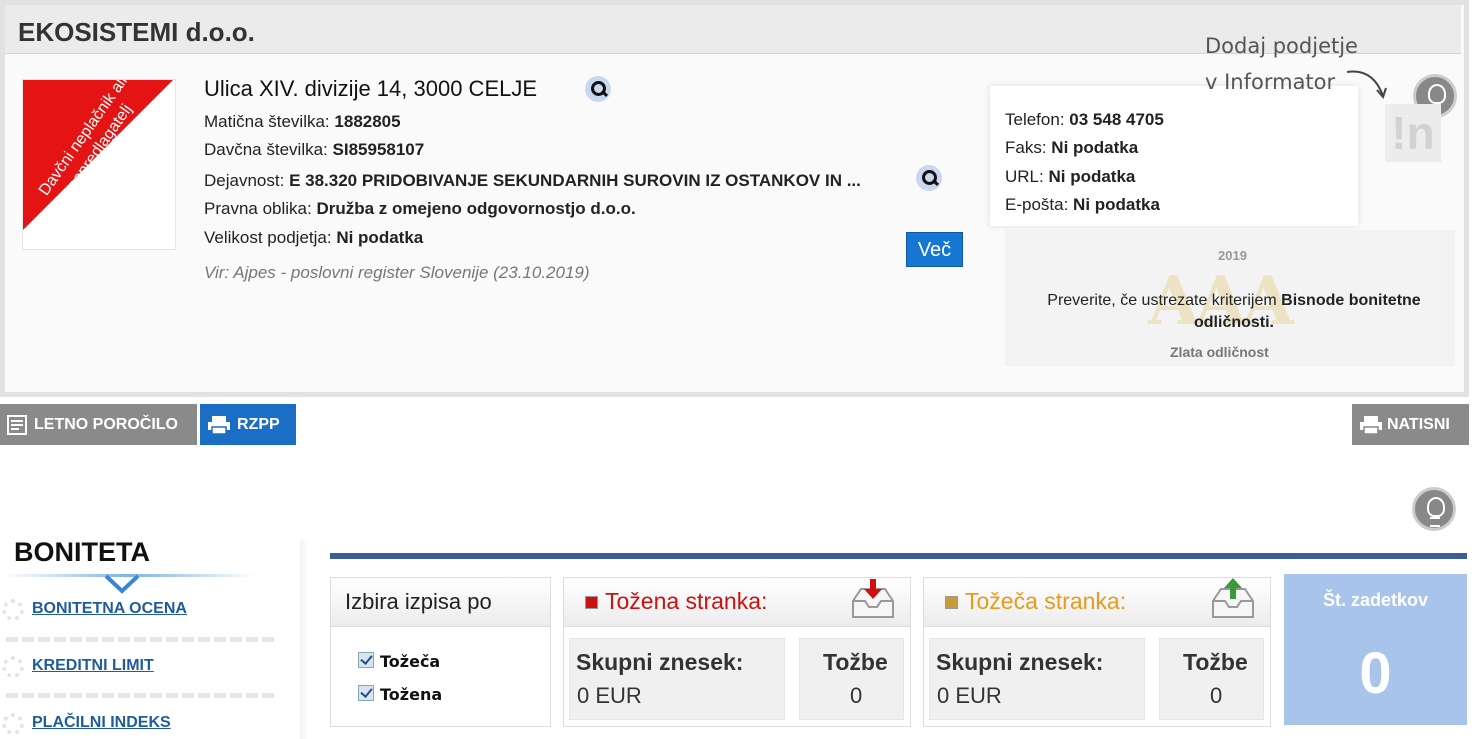 The width and height of the screenshot is (1479, 739). I want to click on tozena-lawsuits-label: Tožbe, so click(855, 662).